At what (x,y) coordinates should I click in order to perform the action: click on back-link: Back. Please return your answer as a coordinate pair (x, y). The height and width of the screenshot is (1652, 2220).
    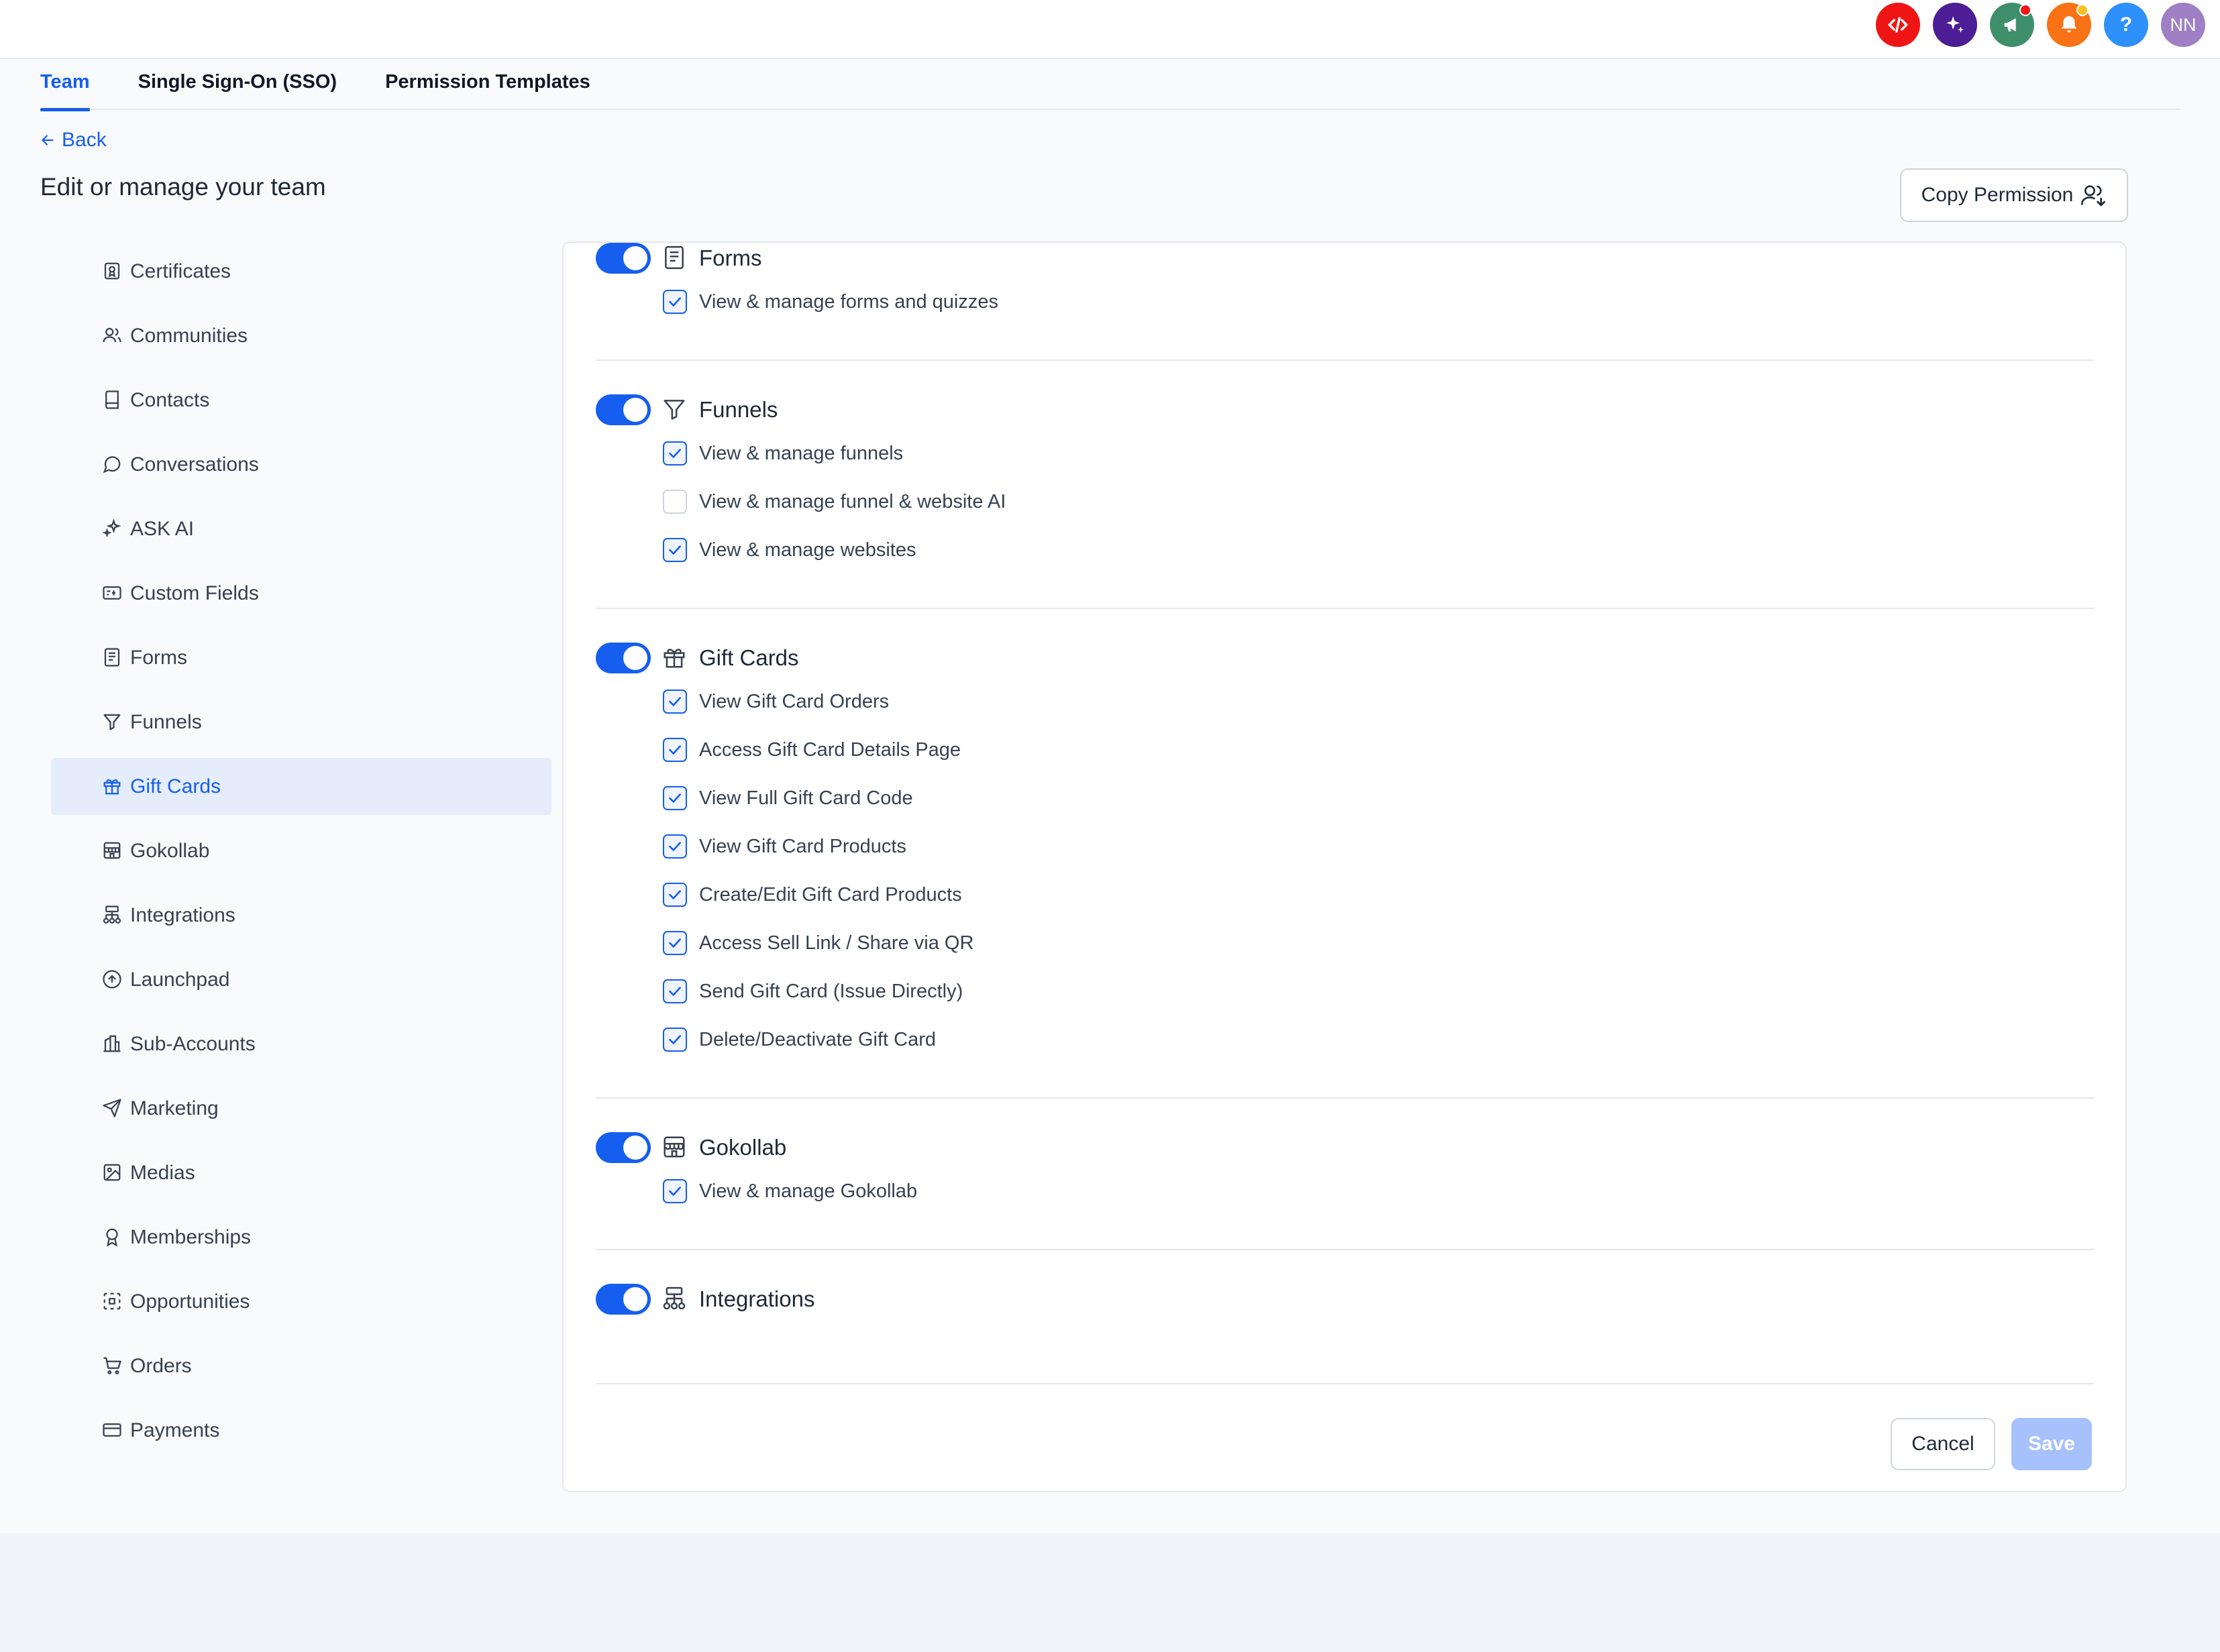
    Looking at the image, I should click on (73, 140).